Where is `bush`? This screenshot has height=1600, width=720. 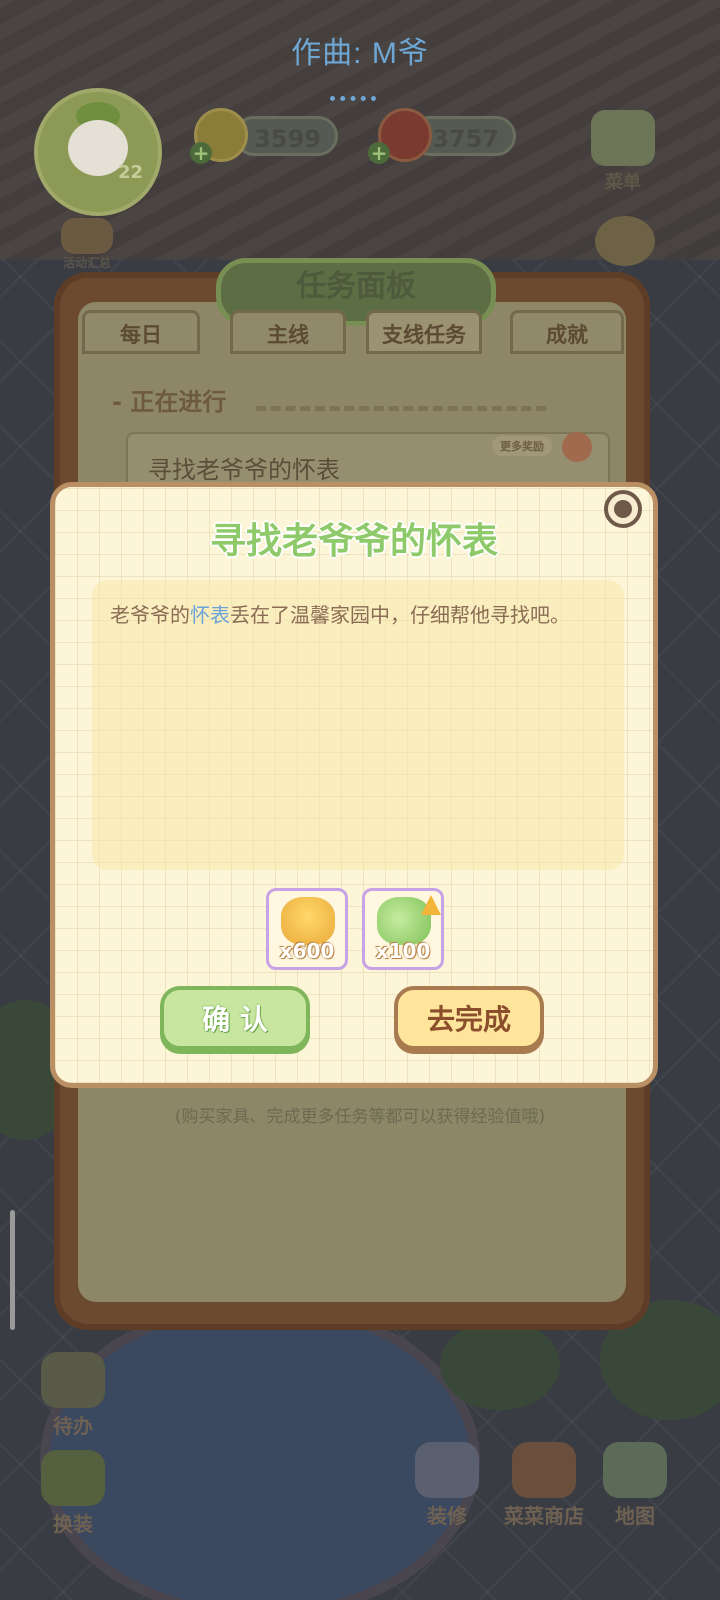 bush is located at coordinates (500, 1365).